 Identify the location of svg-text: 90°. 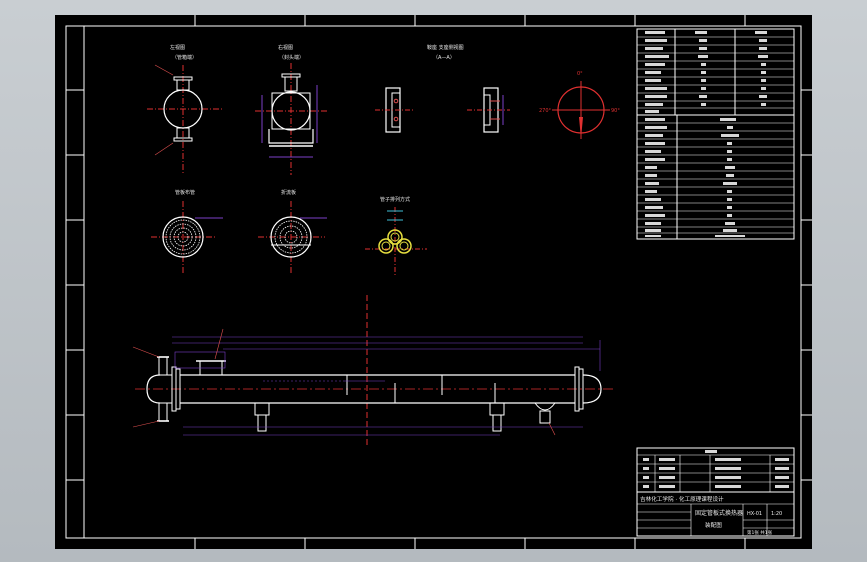
(615, 111).